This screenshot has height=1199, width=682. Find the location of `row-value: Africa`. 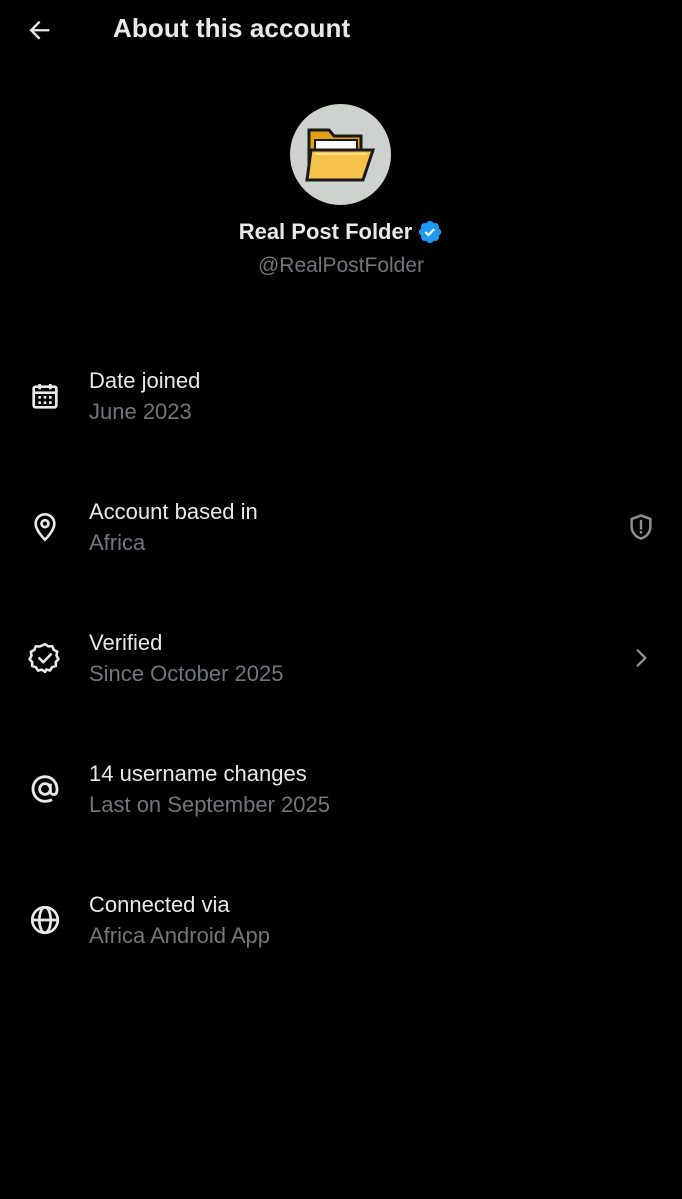

row-value: Africa is located at coordinates (117, 542).